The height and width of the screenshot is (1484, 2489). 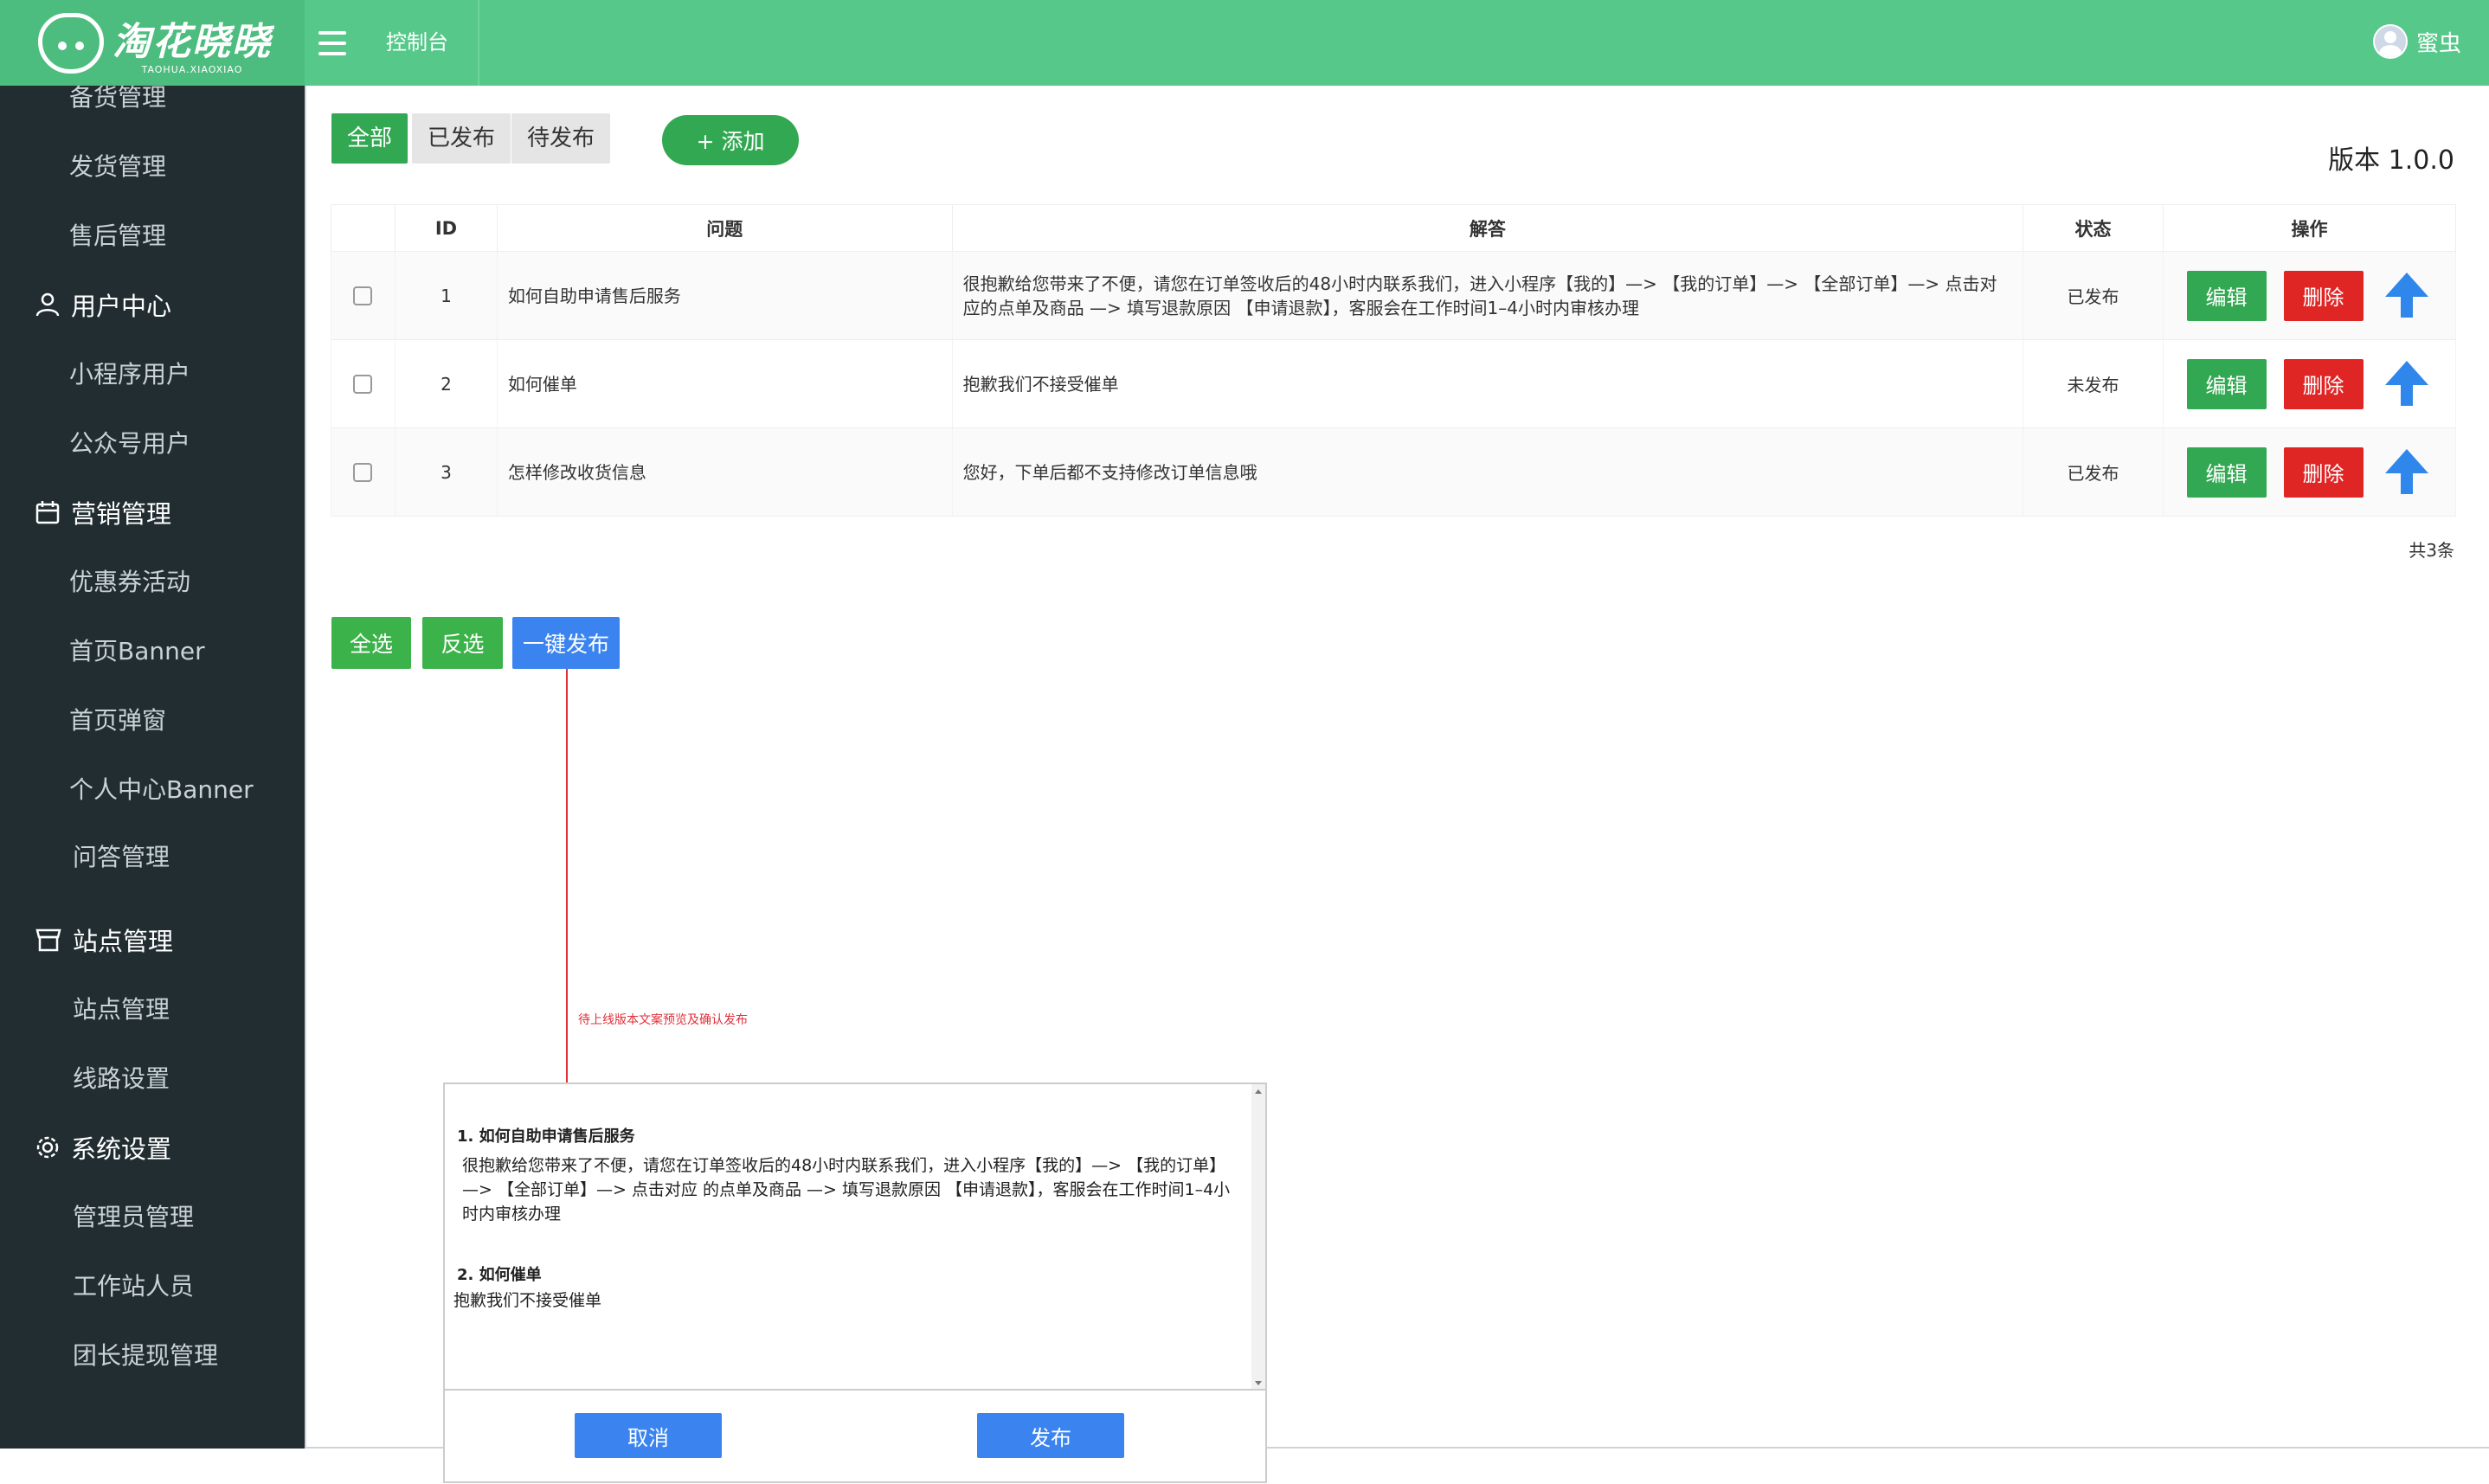 What do you see at coordinates (478, 43) in the screenshot?
I see `header-divider` at bounding box center [478, 43].